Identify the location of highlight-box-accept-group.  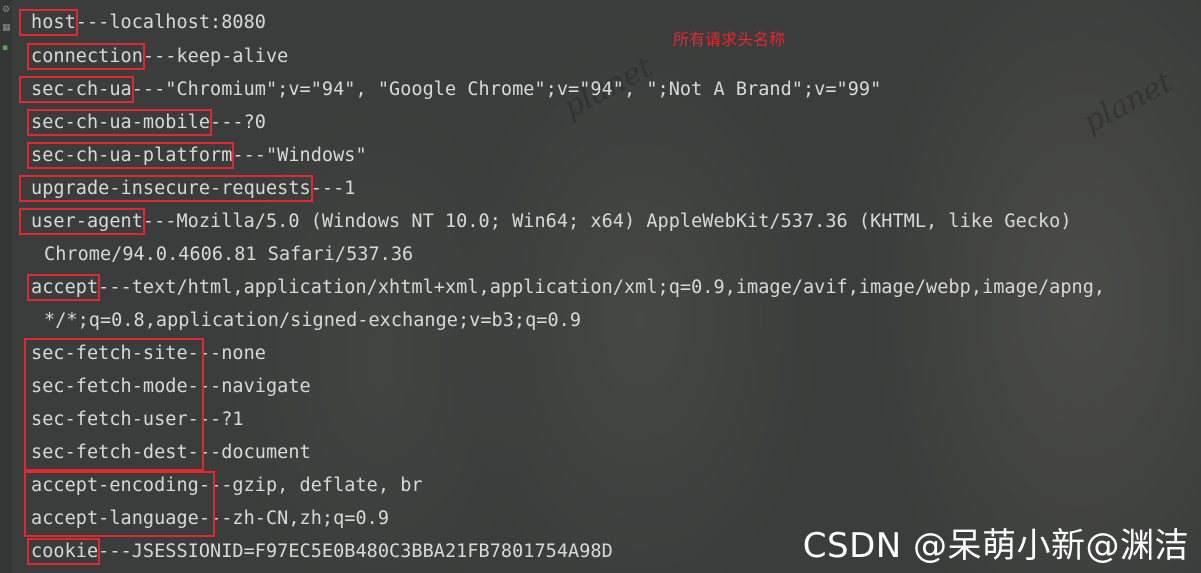
(119, 504).